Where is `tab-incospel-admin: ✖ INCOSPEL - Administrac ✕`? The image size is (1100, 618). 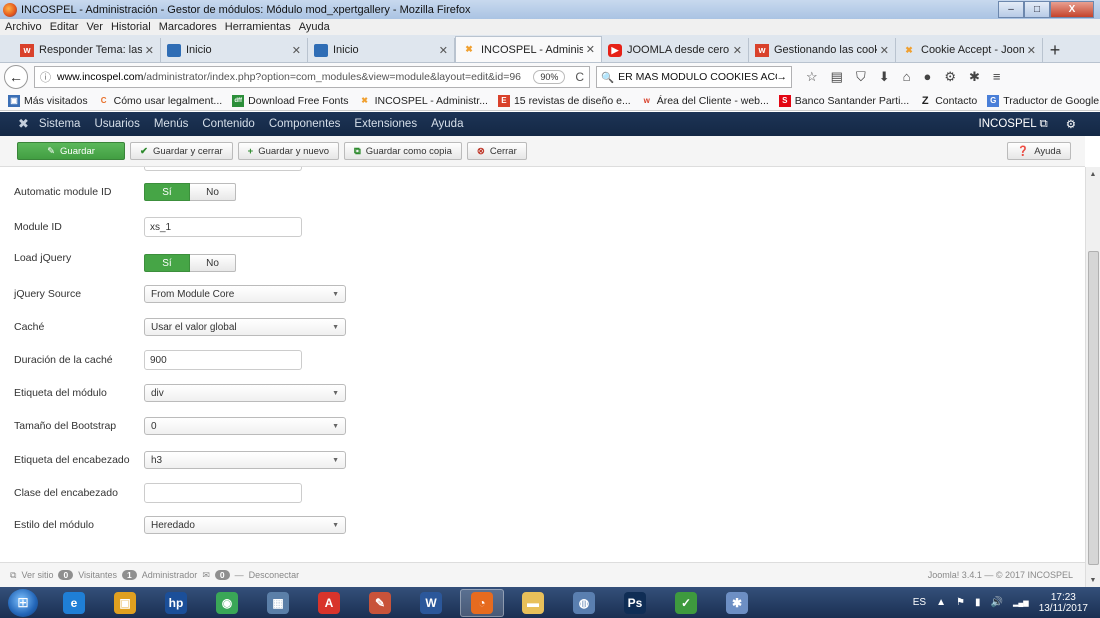 tab-incospel-admin: ✖ INCOSPEL - Administrac ✕ is located at coordinates (528, 49).